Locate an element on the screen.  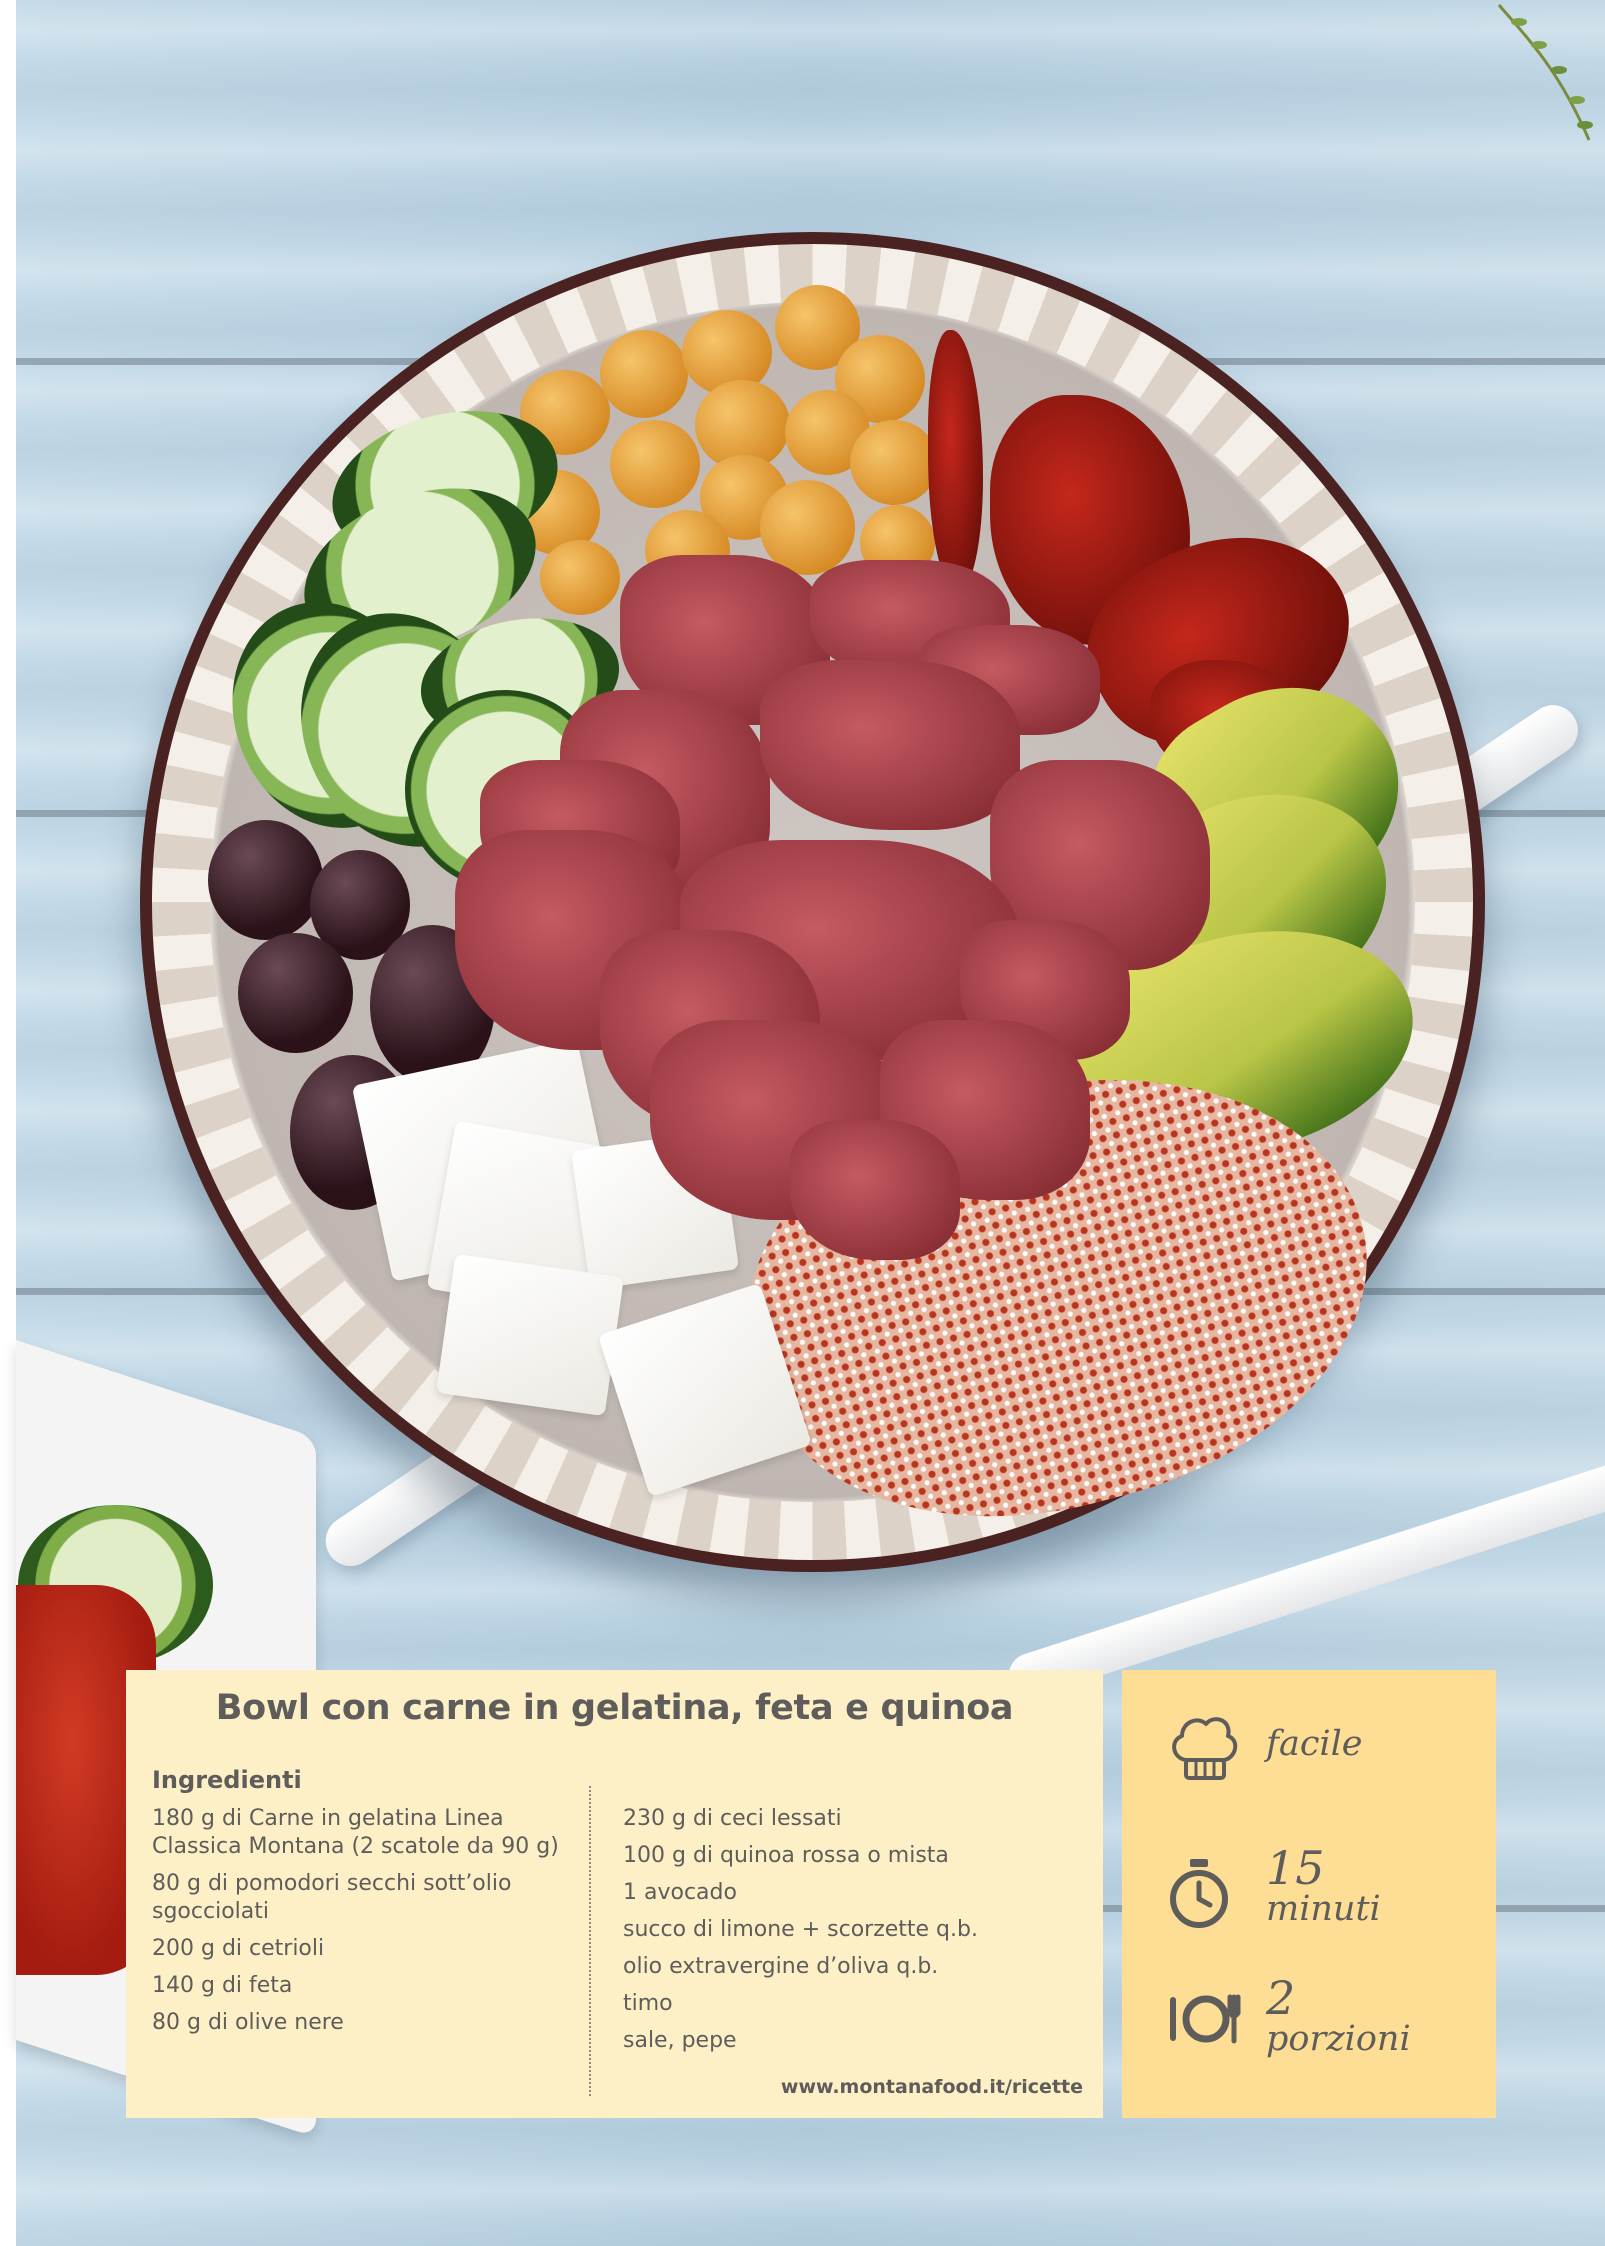
ingredient-item: 140 g di feta is located at coordinates (222, 1985).